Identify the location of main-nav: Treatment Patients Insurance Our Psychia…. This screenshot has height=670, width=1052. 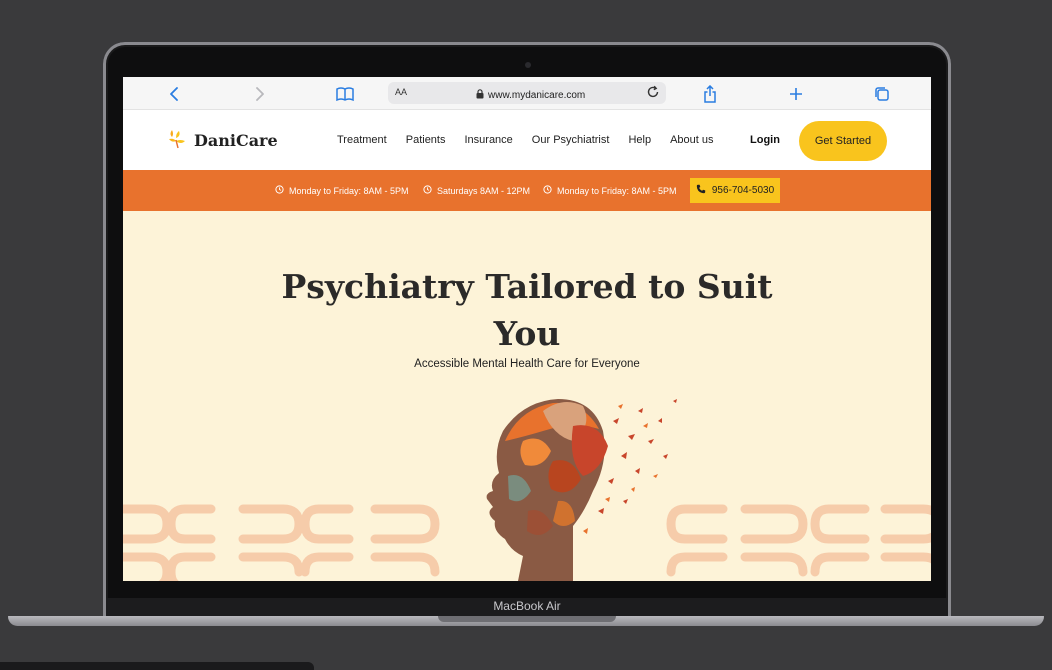
(534, 140).